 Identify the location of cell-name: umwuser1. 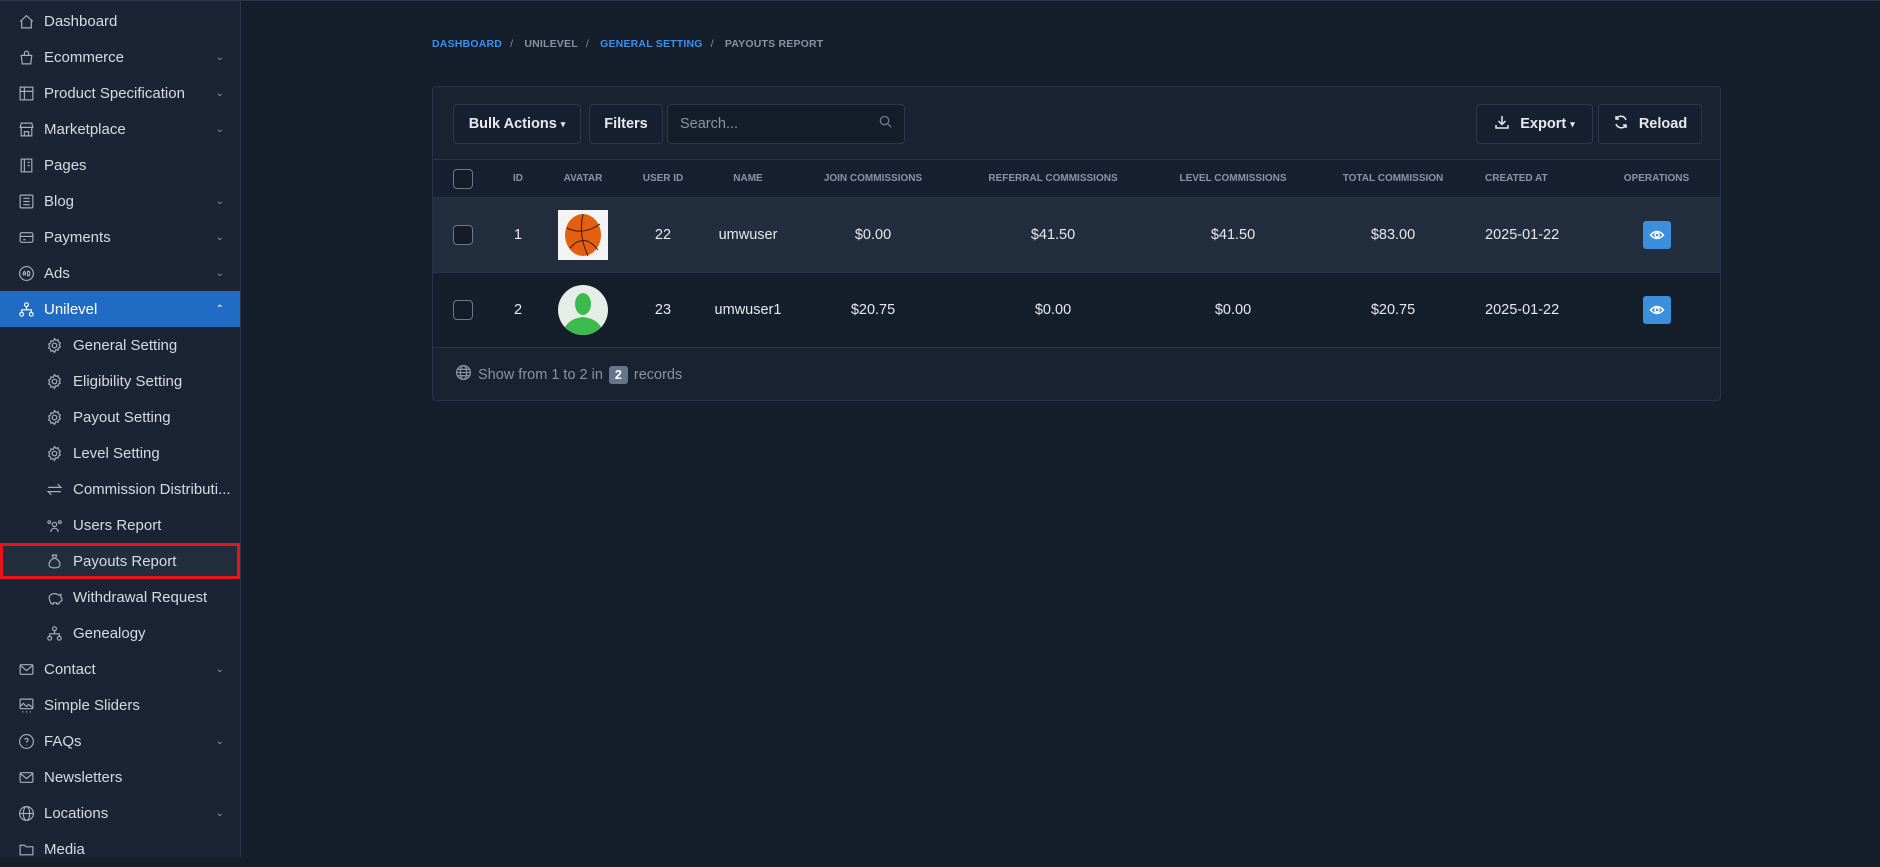
(748, 310).